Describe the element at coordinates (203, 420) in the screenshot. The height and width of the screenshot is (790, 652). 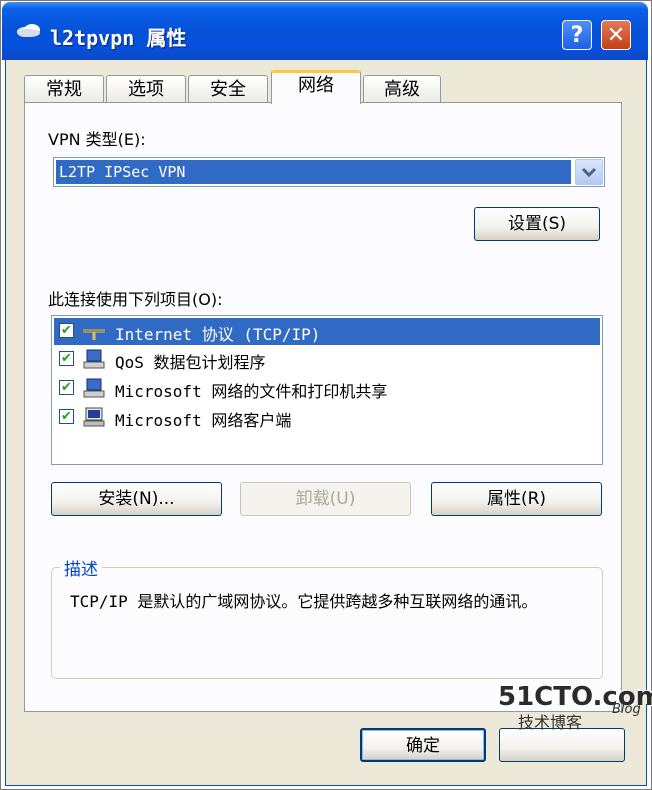
I see `list-item-label: Microsoft 网络客户端` at that location.